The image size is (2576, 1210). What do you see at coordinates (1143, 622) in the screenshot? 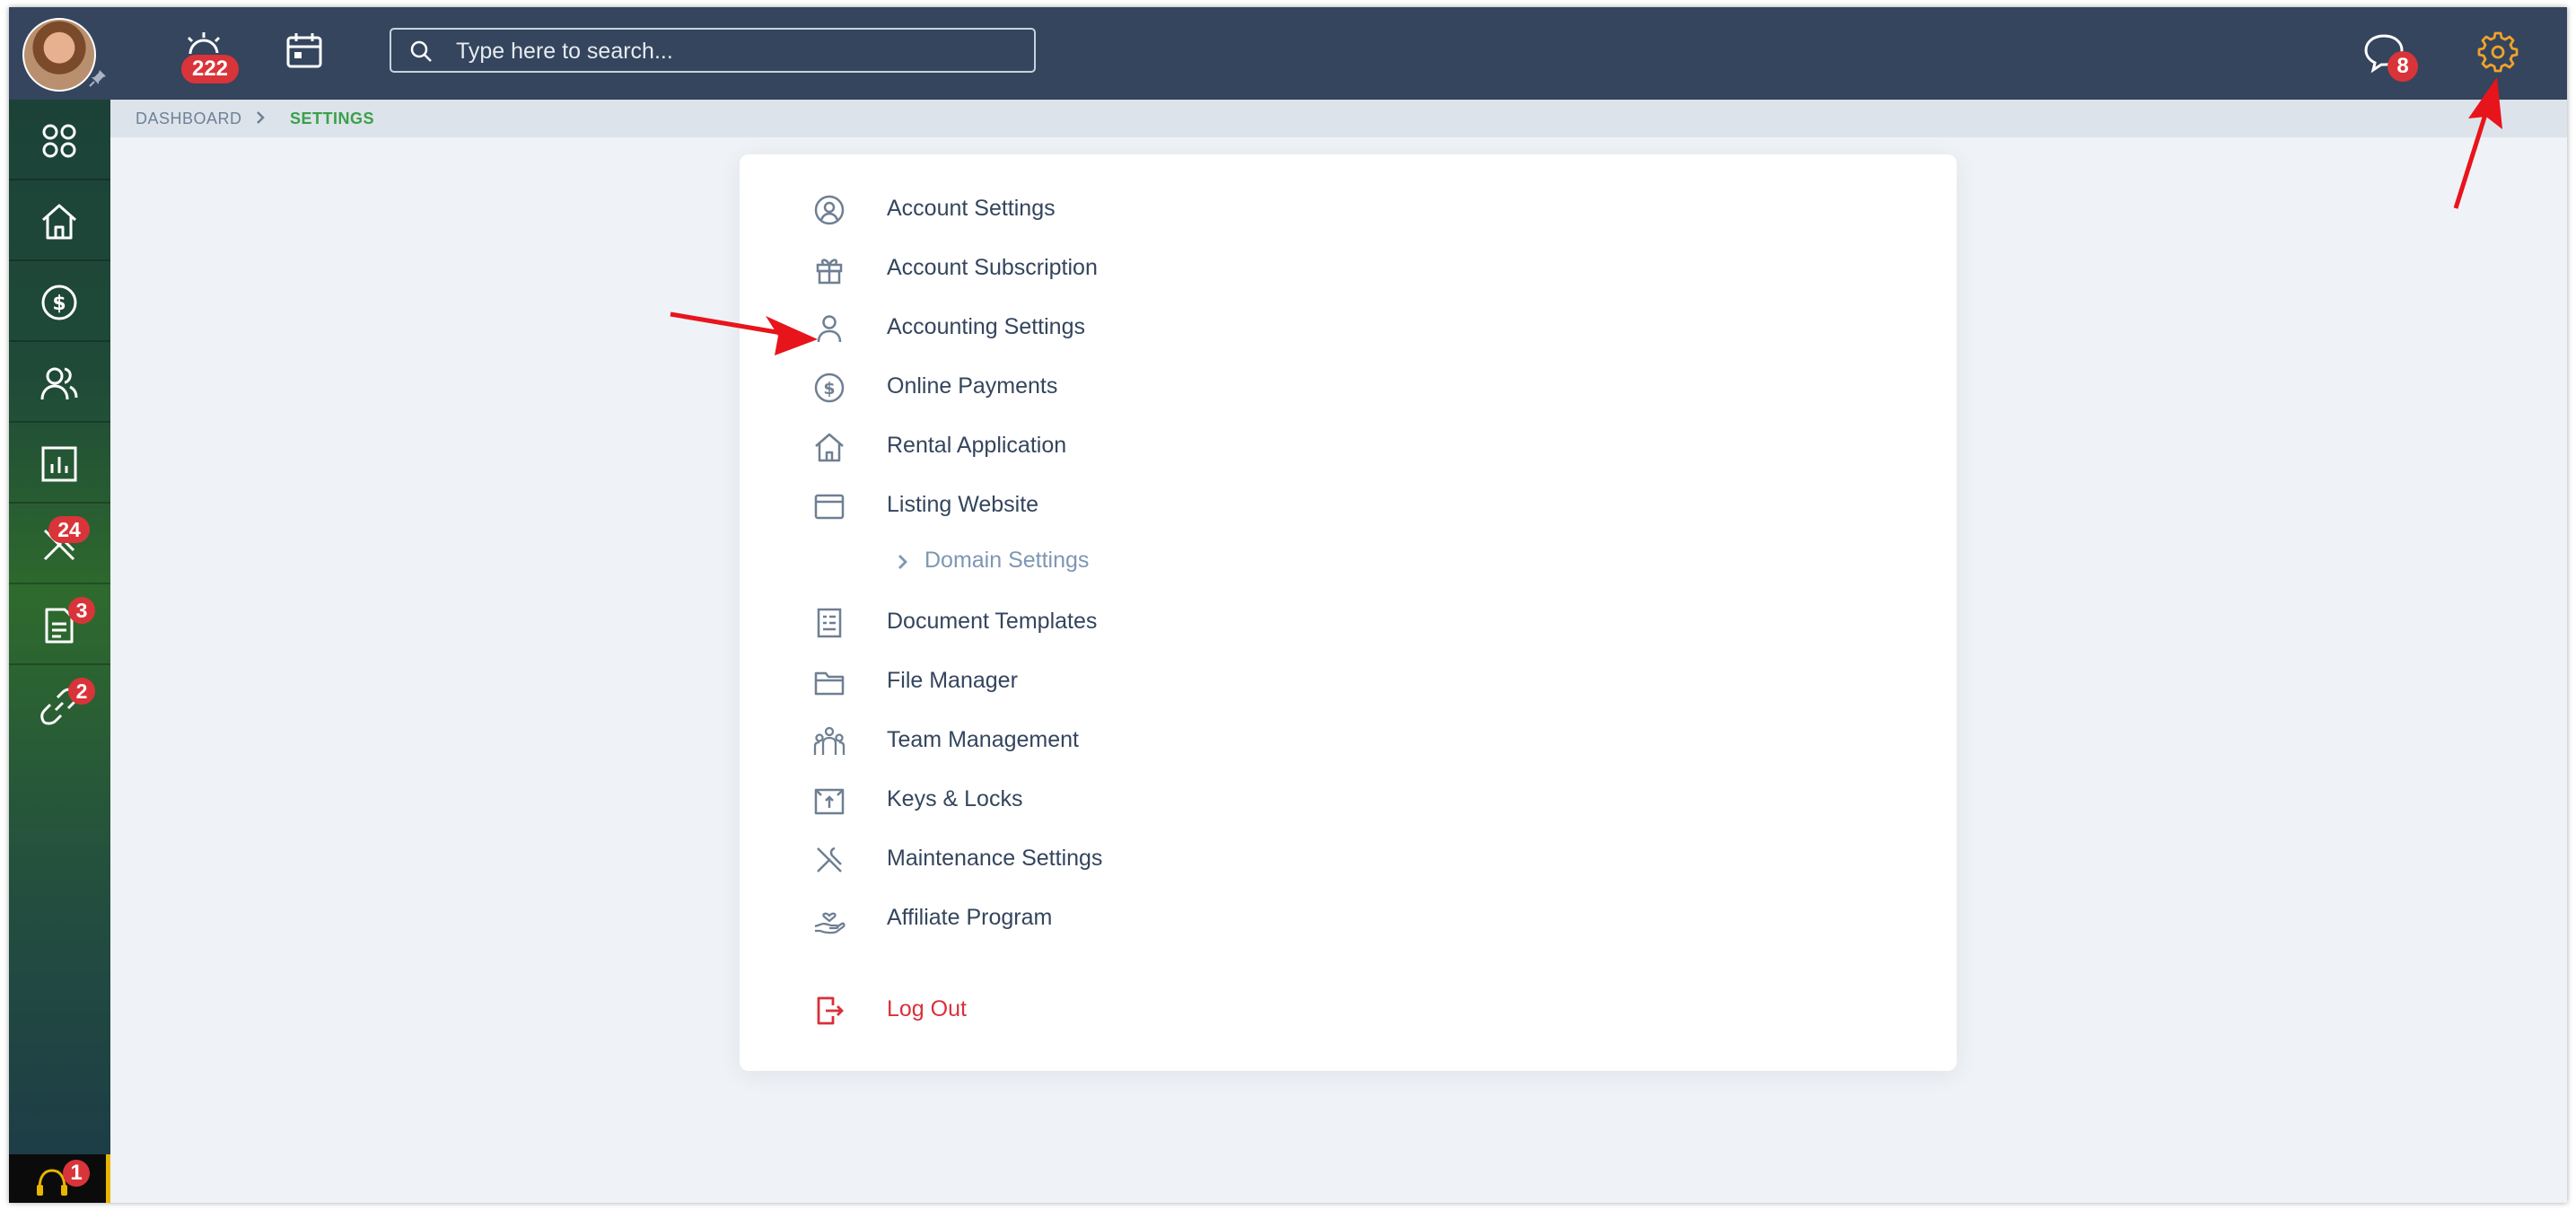
I see `menu-item-document-templates: Document Templates` at bounding box center [1143, 622].